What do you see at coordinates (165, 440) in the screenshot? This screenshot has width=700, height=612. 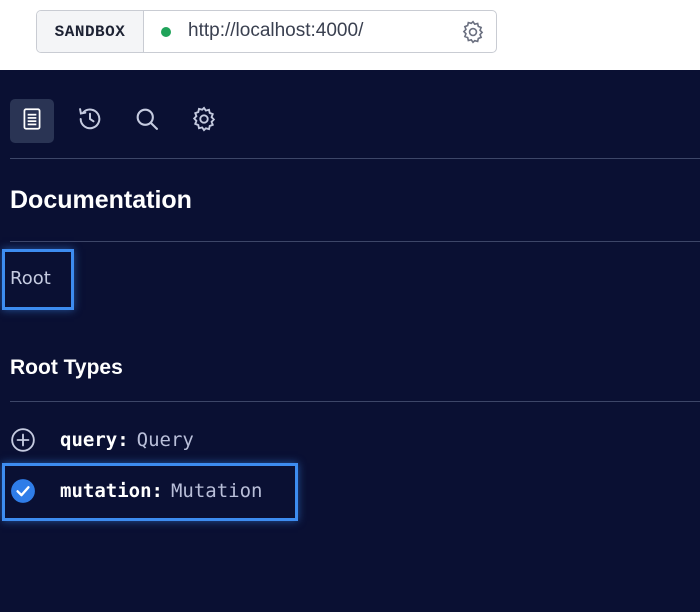 I see `field-type: Query` at bounding box center [165, 440].